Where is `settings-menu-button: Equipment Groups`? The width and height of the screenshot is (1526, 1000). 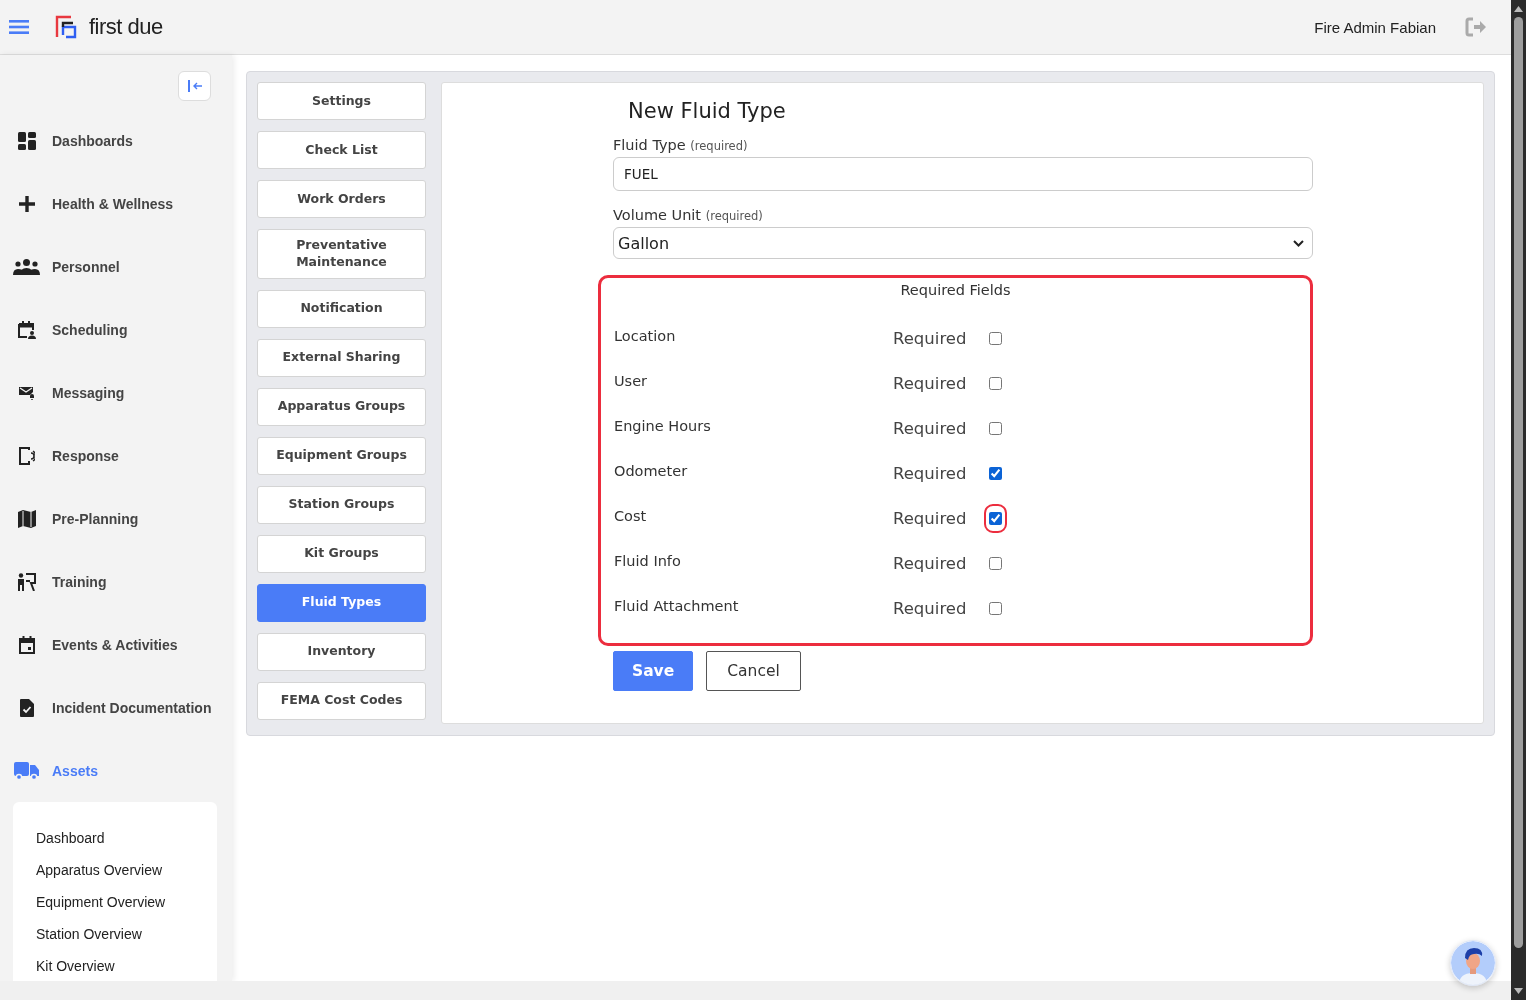
settings-menu-button: Equipment Groups is located at coordinates (341, 455).